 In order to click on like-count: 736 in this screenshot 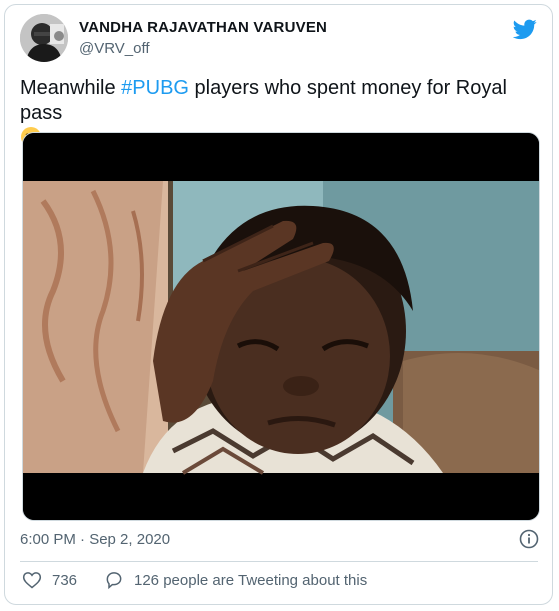, I will do `click(65, 580)`.